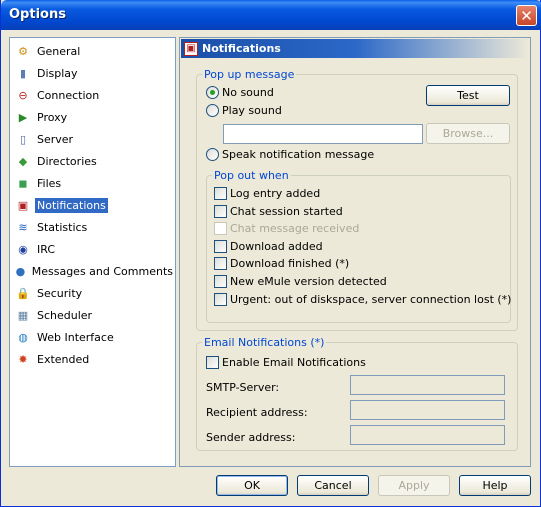  I want to click on pop-out-label: Download finished (*), so click(290, 264).